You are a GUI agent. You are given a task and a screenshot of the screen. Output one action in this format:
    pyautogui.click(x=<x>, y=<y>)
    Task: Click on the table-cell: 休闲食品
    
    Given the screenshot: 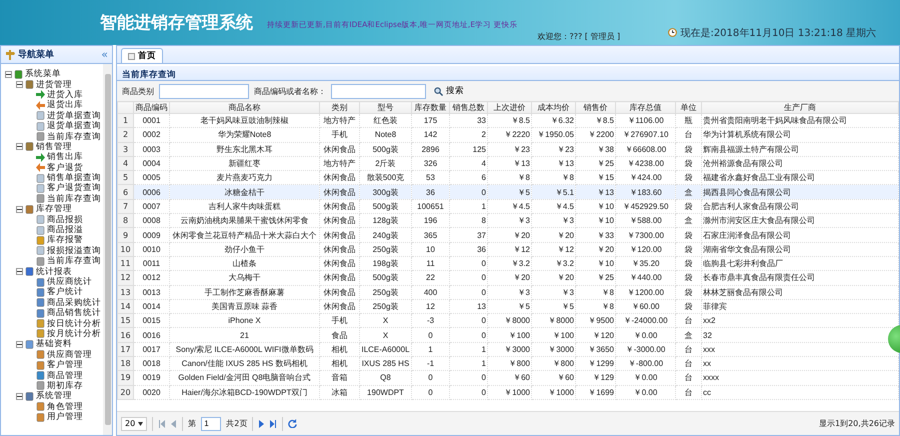 What is the action you would take?
    pyautogui.click(x=340, y=235)
    